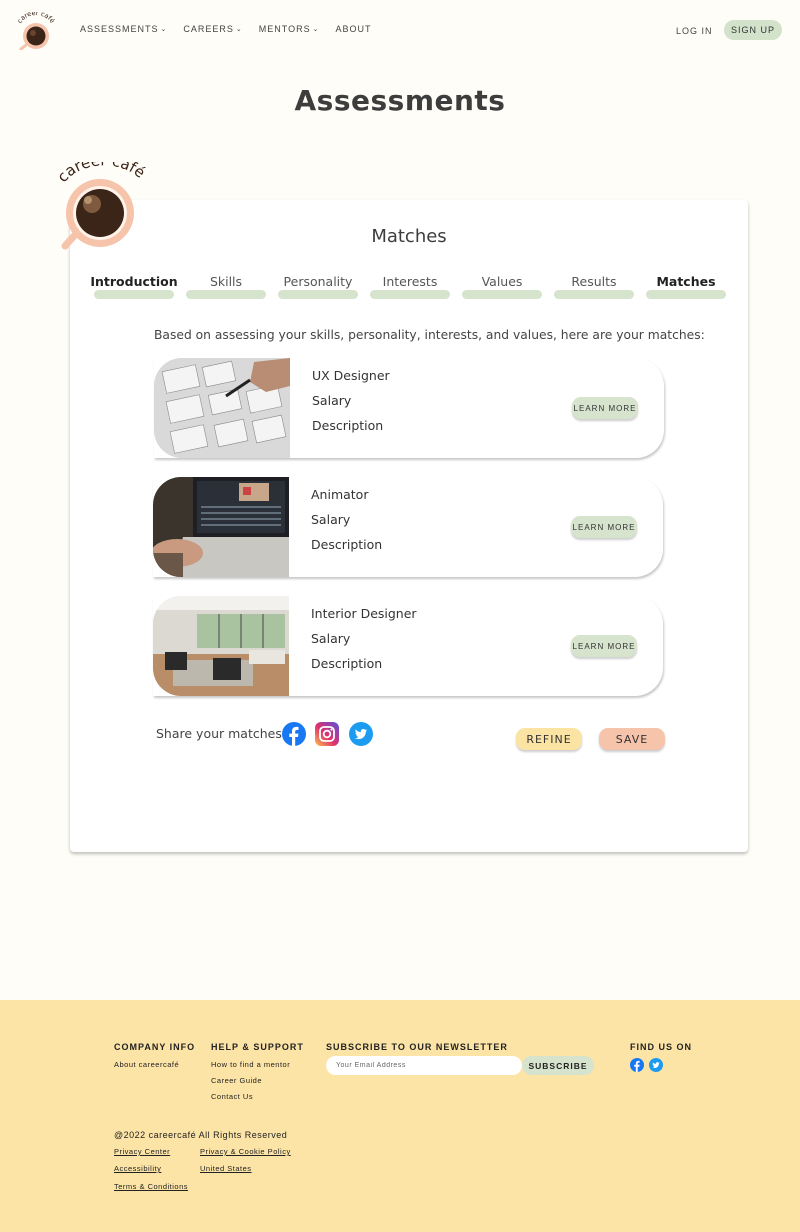  I want to click on nav-label: ABOUT, so click(353, 29).